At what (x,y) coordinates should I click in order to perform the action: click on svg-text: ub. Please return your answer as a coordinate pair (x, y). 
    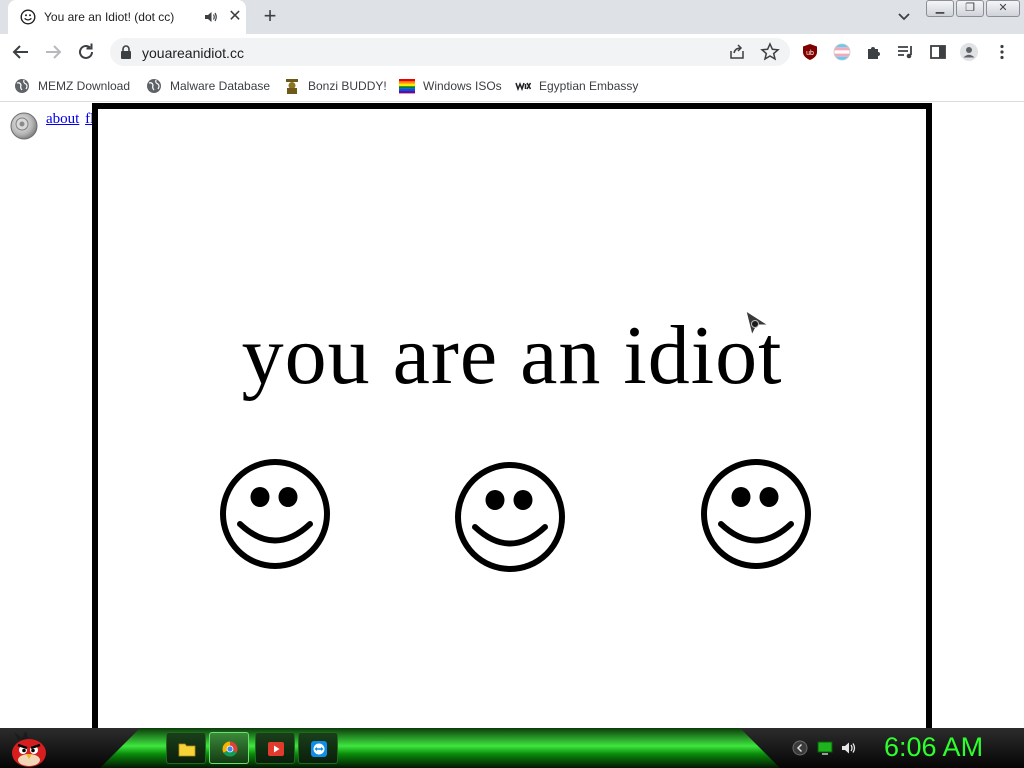
    Looking at the image, I should click on (810, 53).